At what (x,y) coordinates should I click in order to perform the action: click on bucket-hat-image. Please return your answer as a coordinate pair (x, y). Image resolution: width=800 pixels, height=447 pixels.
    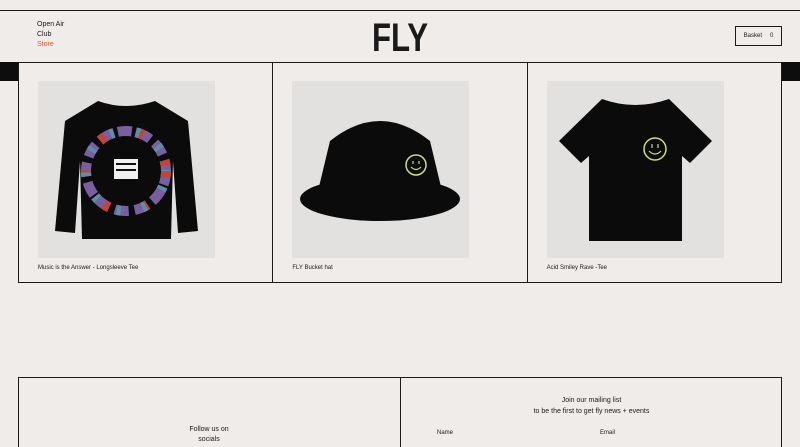
    Looking at the image, I should click on (381, 169).